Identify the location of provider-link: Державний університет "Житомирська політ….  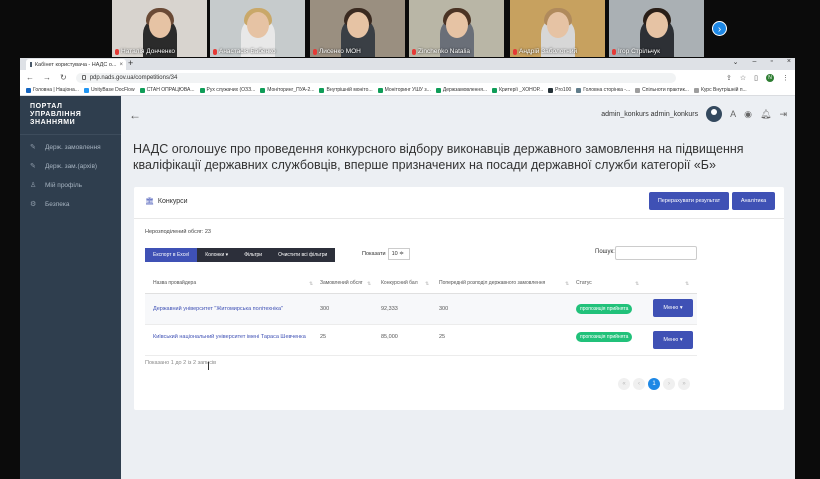
(218, 309).